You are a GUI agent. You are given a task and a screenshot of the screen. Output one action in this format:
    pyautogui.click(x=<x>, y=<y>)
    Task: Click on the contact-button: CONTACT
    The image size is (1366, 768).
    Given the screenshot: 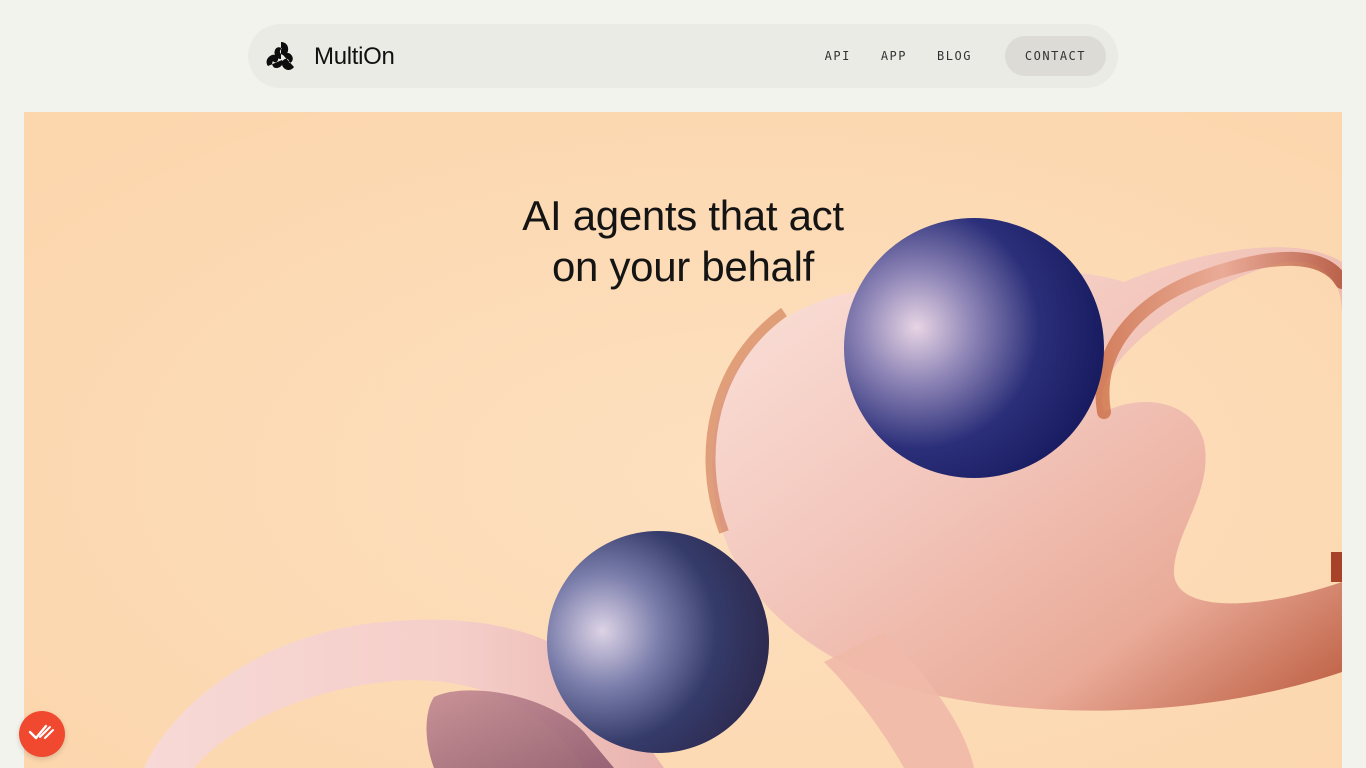 What is the action you would take?
    pyautogui.click(x=1055, y=56)
    